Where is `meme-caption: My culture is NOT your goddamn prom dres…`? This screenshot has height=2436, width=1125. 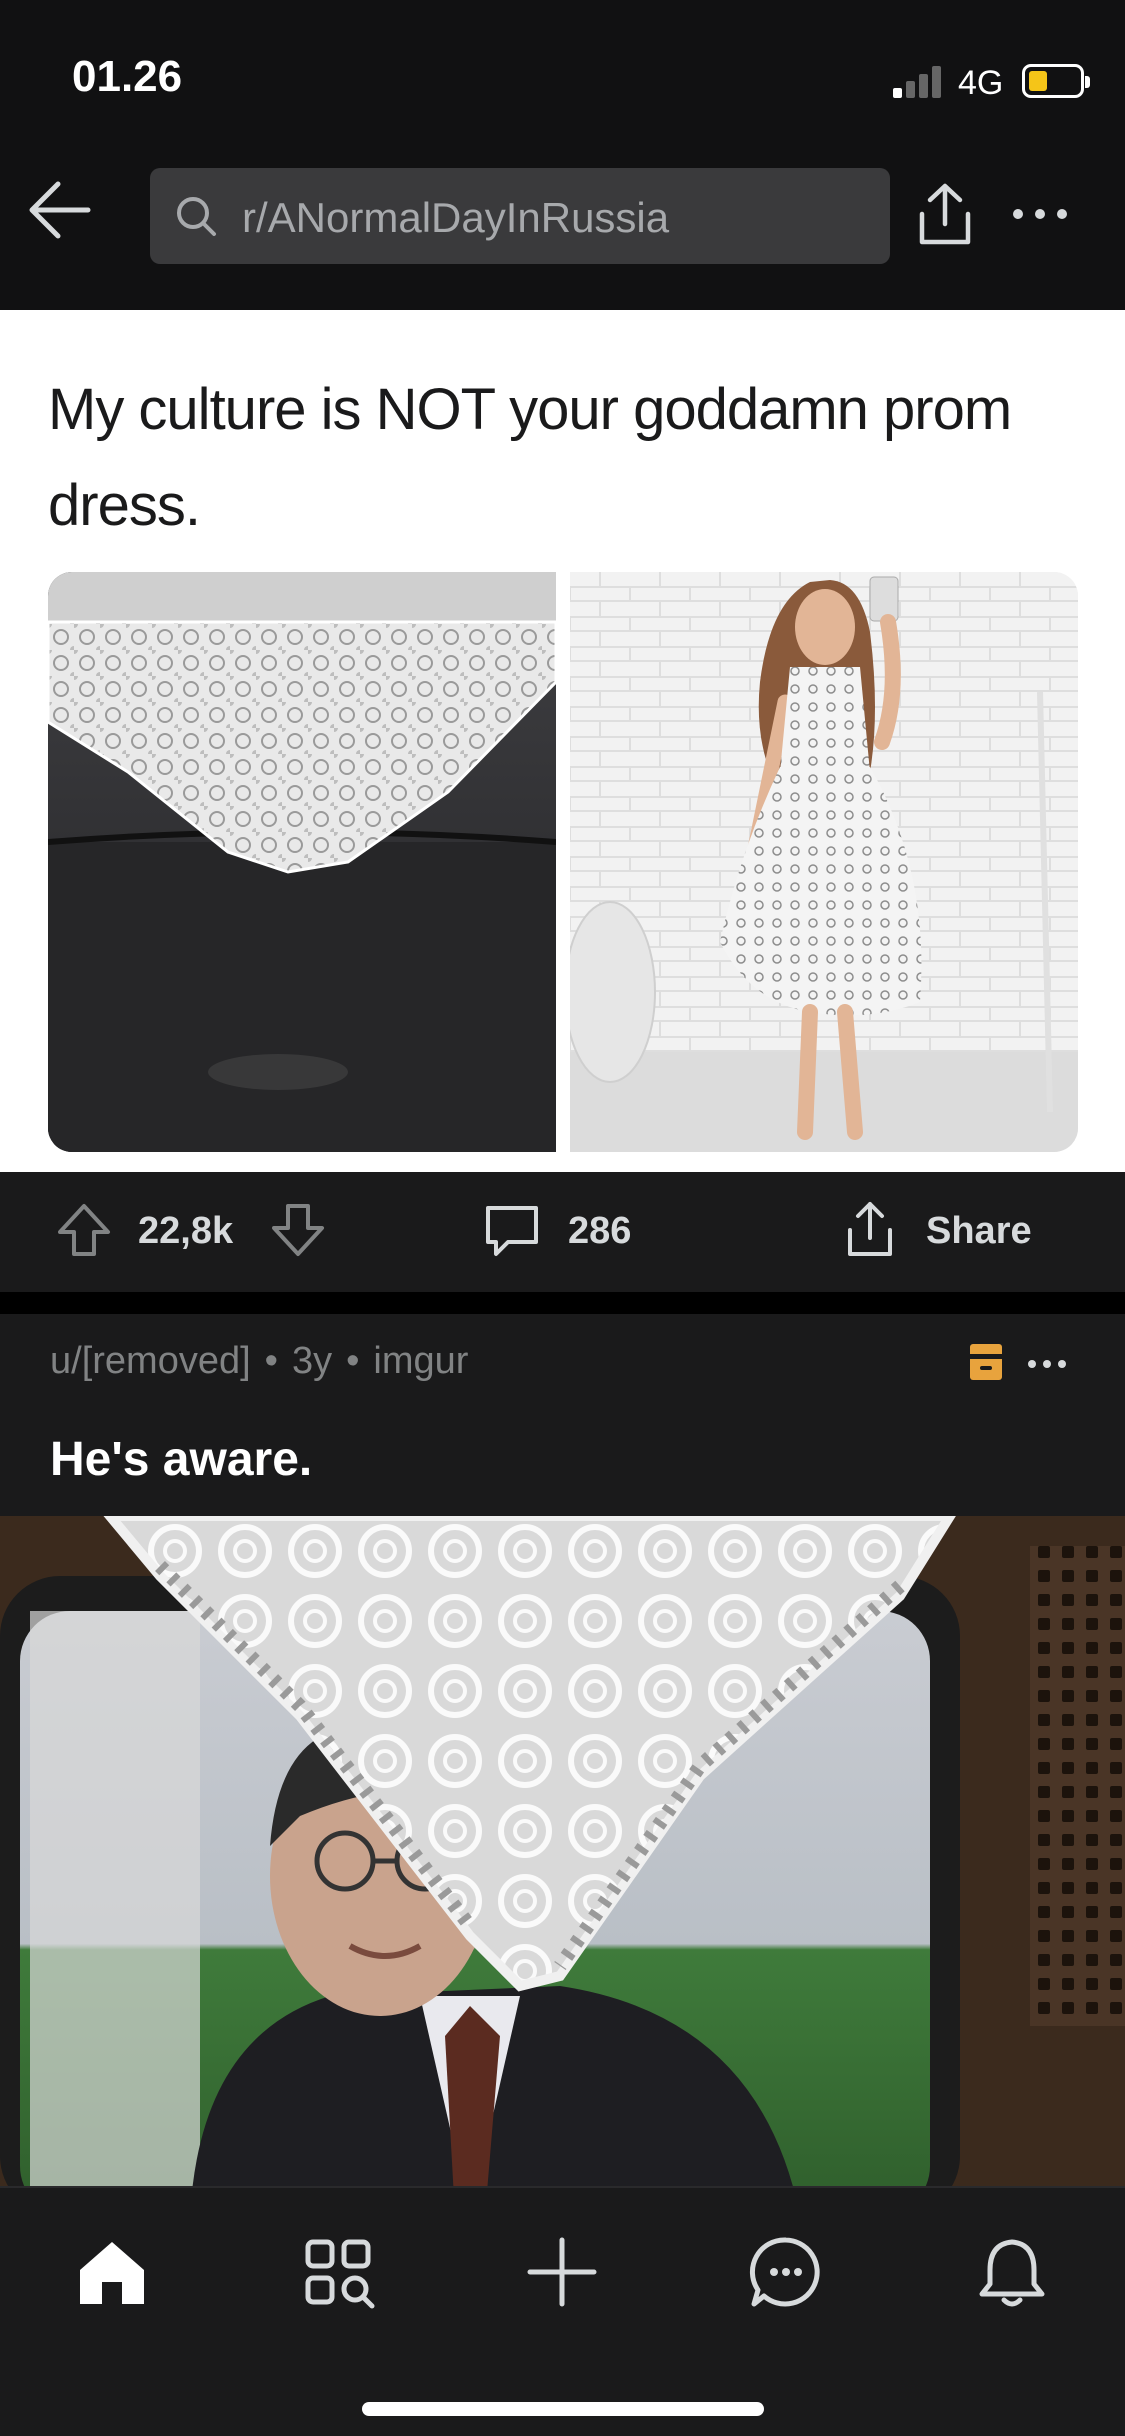
meme-caption: My culture is NOT your goddamn prom dres… is located at coordinates (530, 457).